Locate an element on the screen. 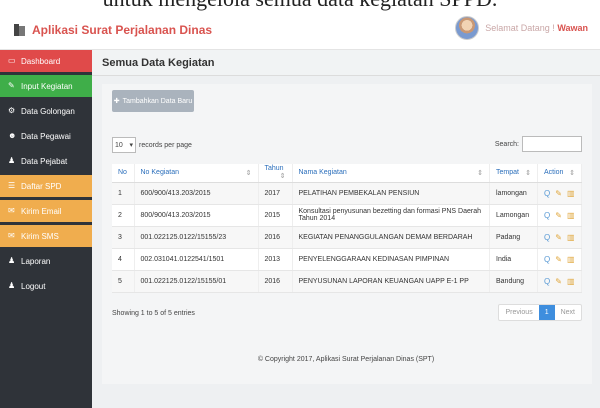  brand: Aplikasi Surat Perjalanan Dinas is located at coordinates (113, 30).